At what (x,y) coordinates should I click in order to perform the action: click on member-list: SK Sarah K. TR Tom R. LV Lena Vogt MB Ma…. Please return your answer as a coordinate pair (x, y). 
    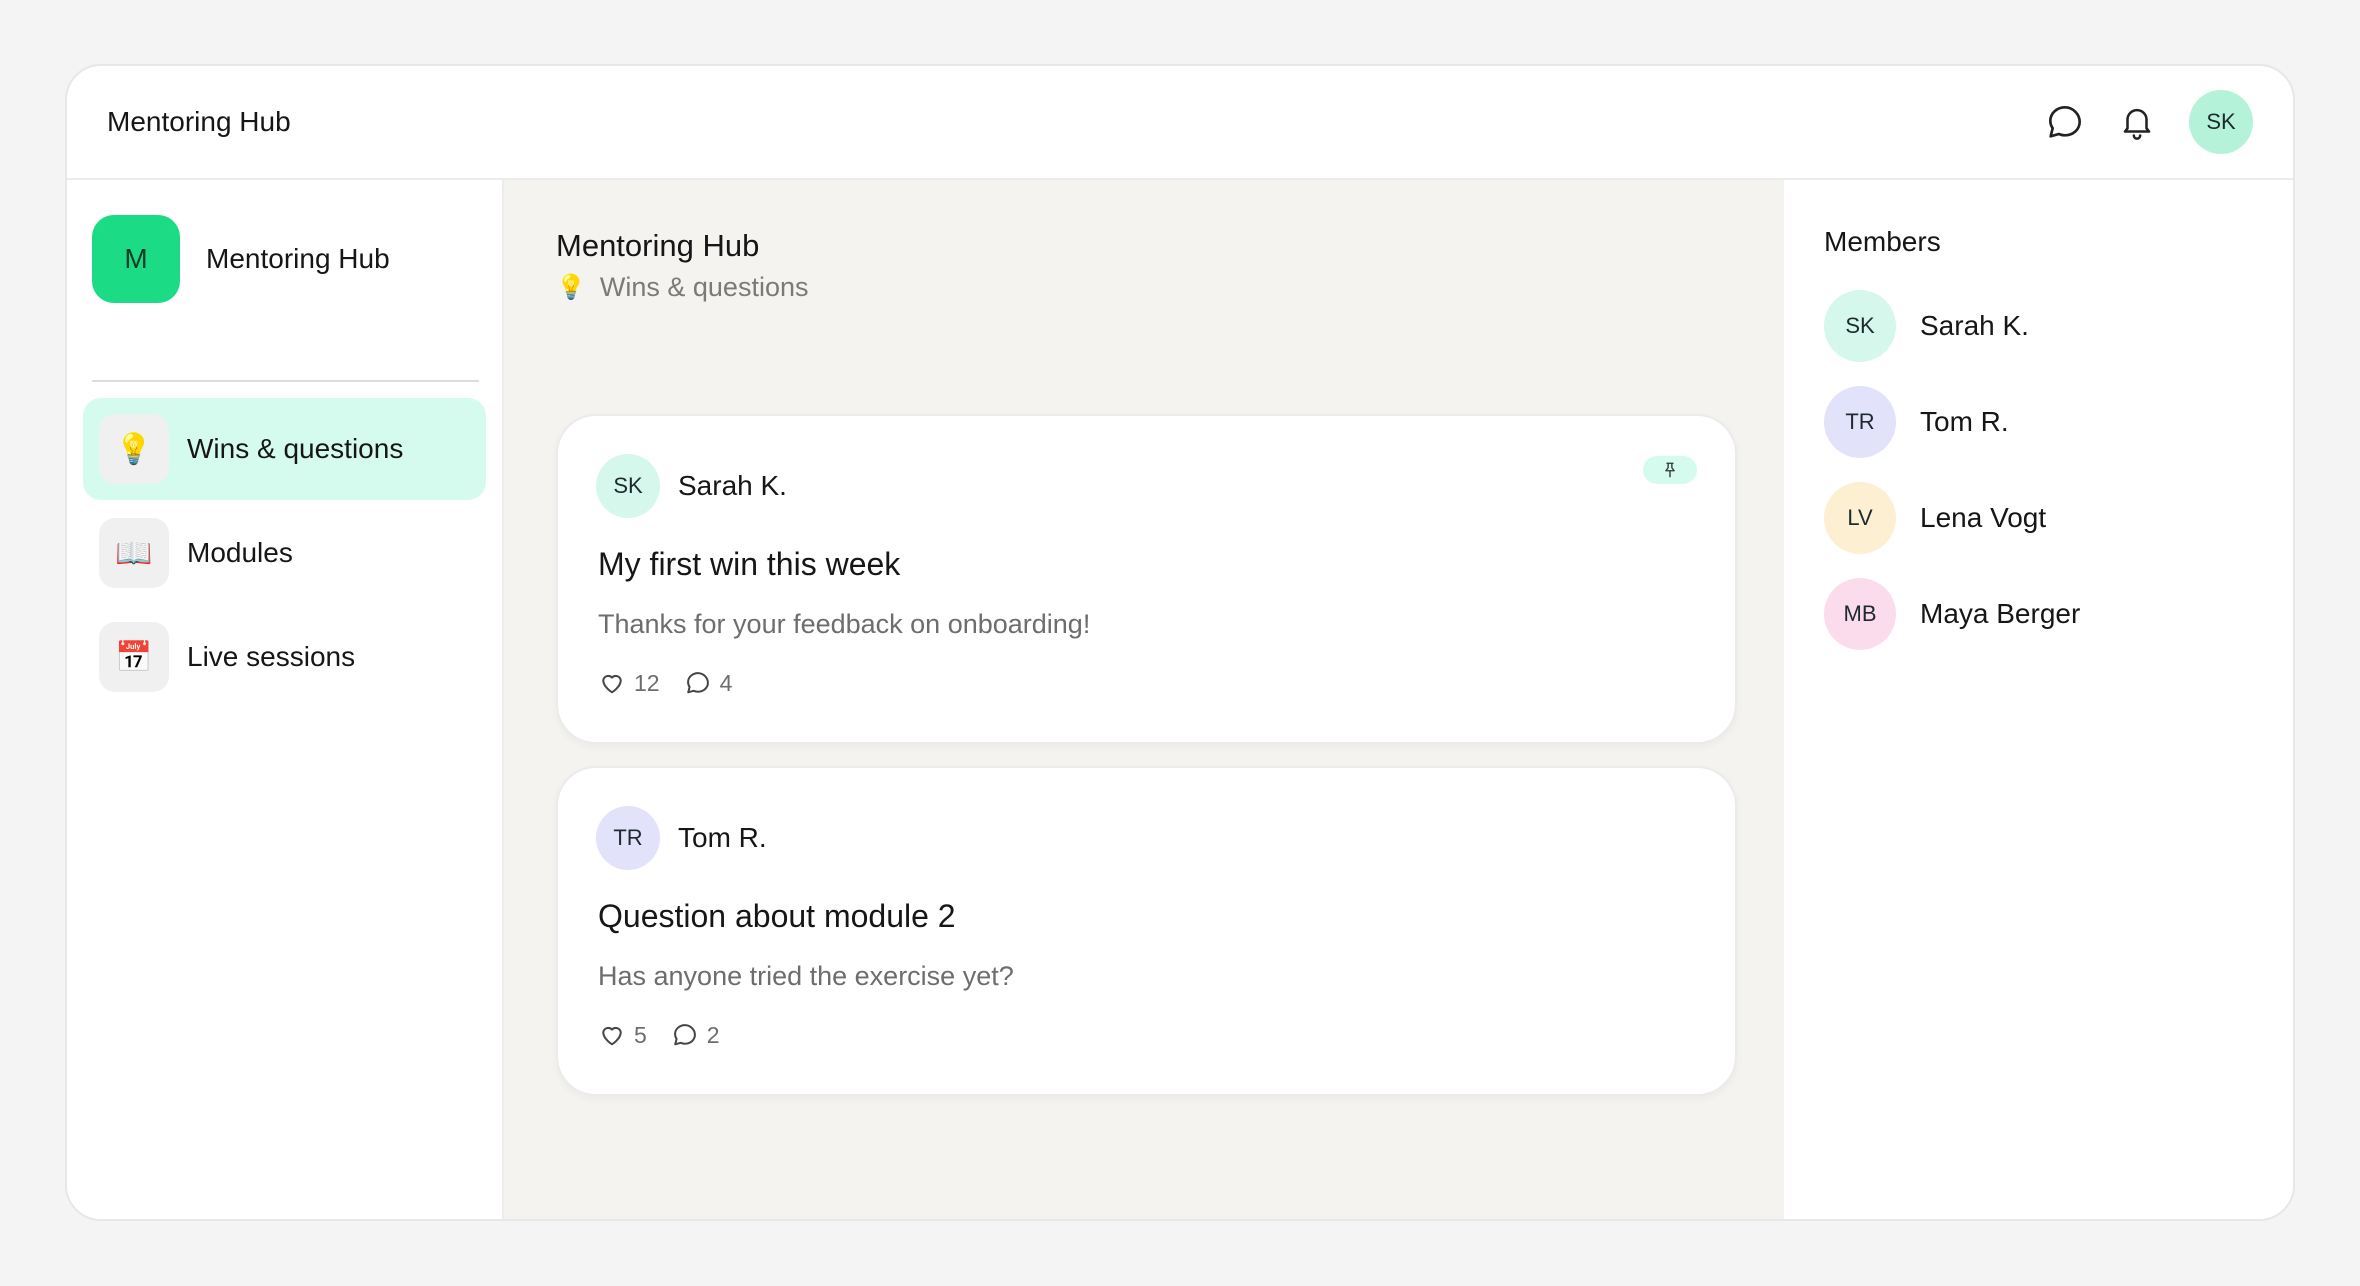
    Looking at the image, I should click on (1952, 482).